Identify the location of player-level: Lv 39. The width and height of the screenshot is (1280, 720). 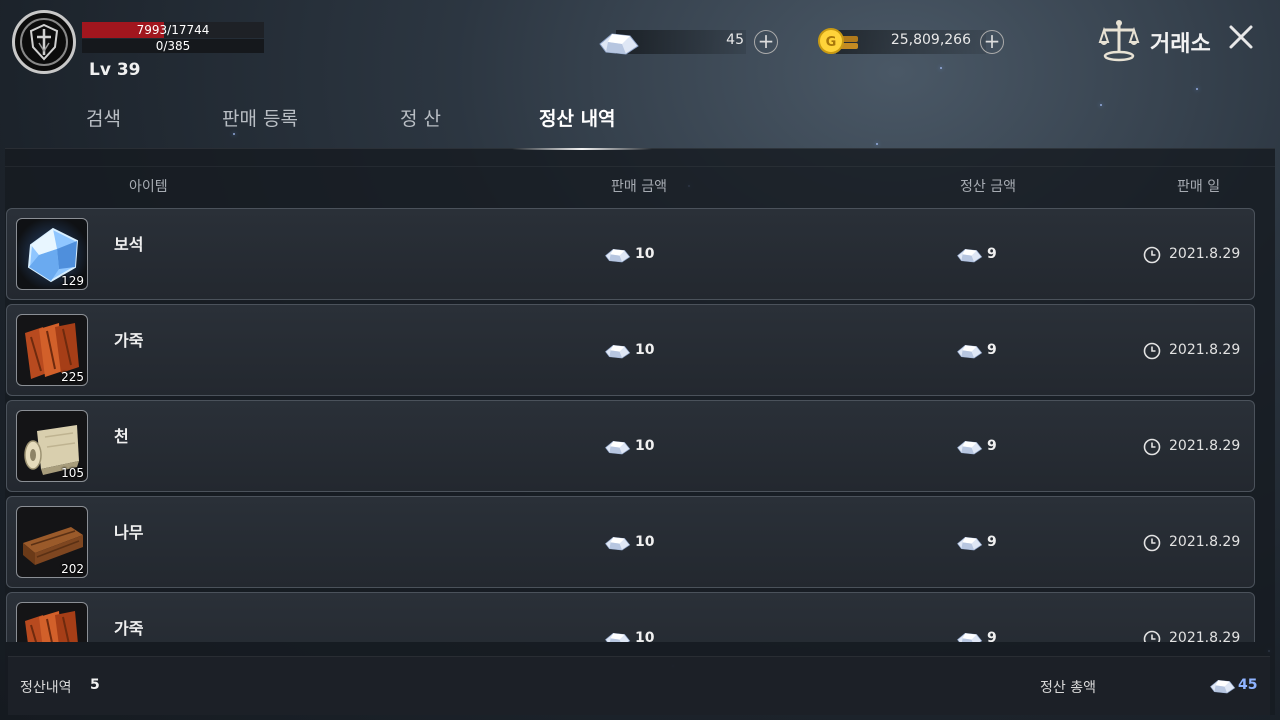
(115, 70).